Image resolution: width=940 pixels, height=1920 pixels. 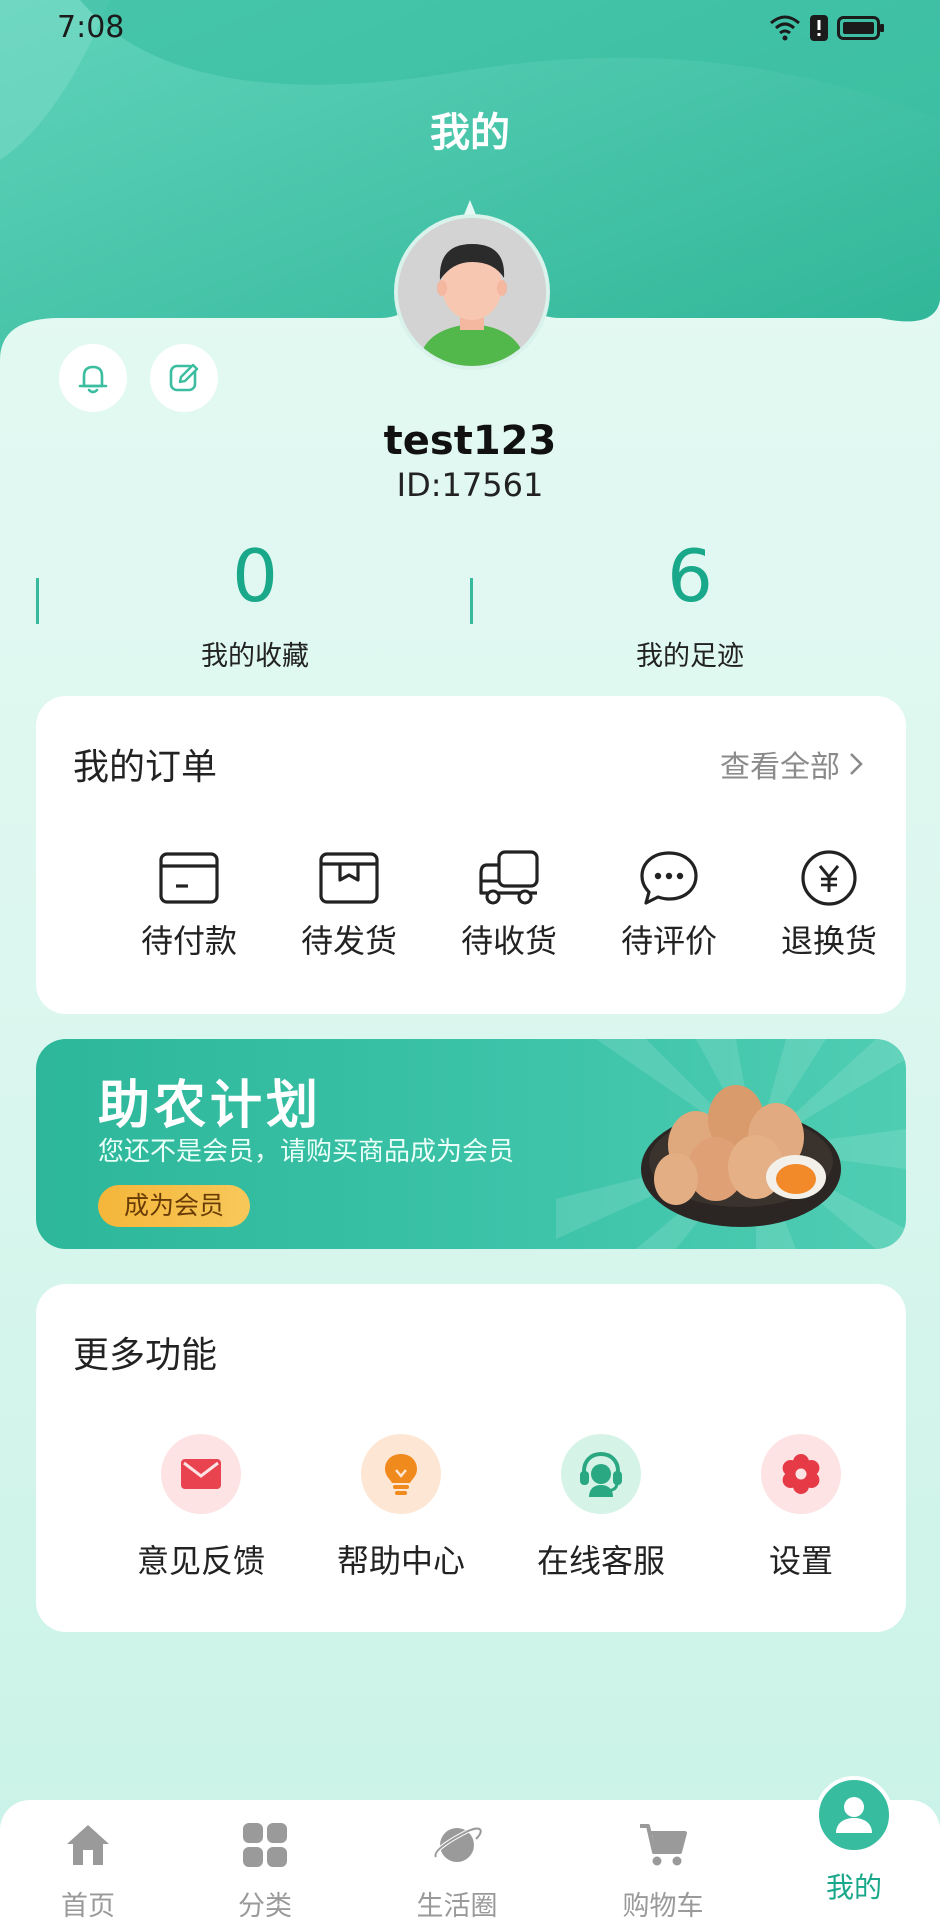 I want to click on order-pending-shipment: 待发货, so click(x=349, y=904).